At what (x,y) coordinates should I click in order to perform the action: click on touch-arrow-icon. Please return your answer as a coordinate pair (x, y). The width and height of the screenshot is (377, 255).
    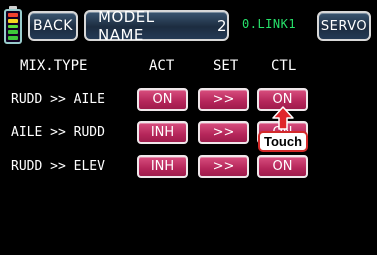
    Looking at the image, I should click on (283, 118).